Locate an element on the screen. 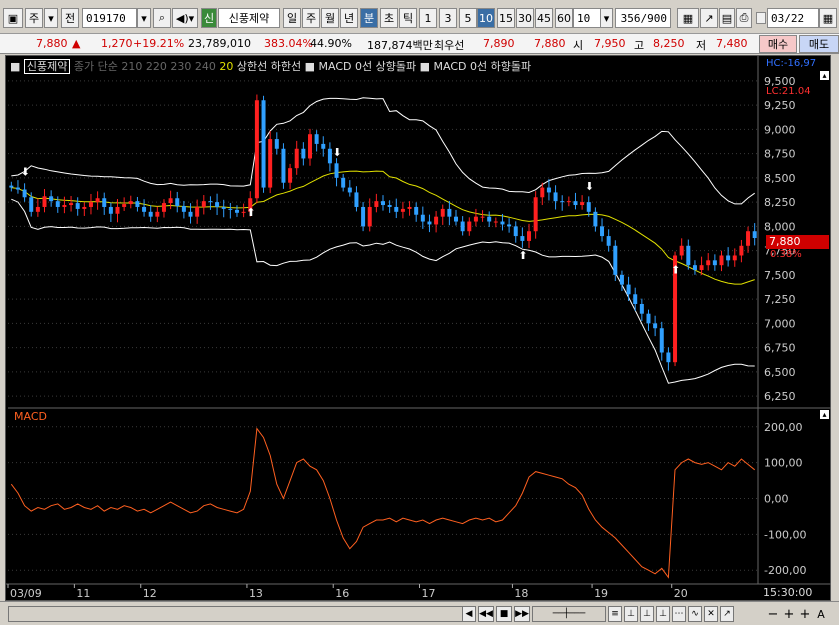 This screenshot has width=839, height=625. period-4: 분 is located at coordinates (369, 18).